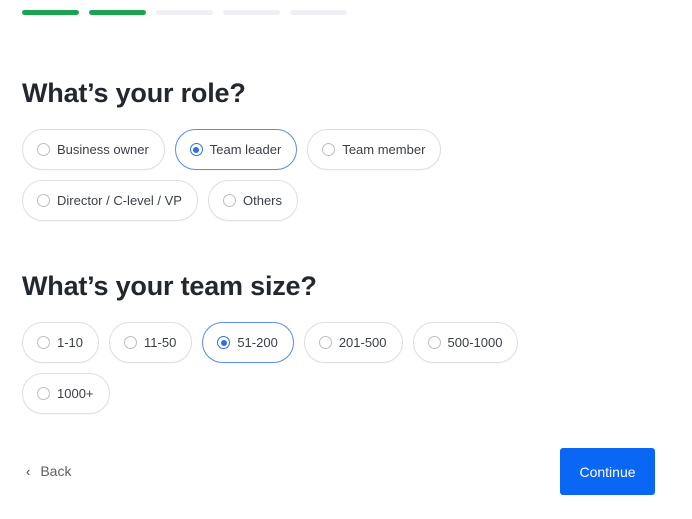 The width and height of the screenshot is (692, 519). I want to click on option-label: 1-10, so click(70, 342).